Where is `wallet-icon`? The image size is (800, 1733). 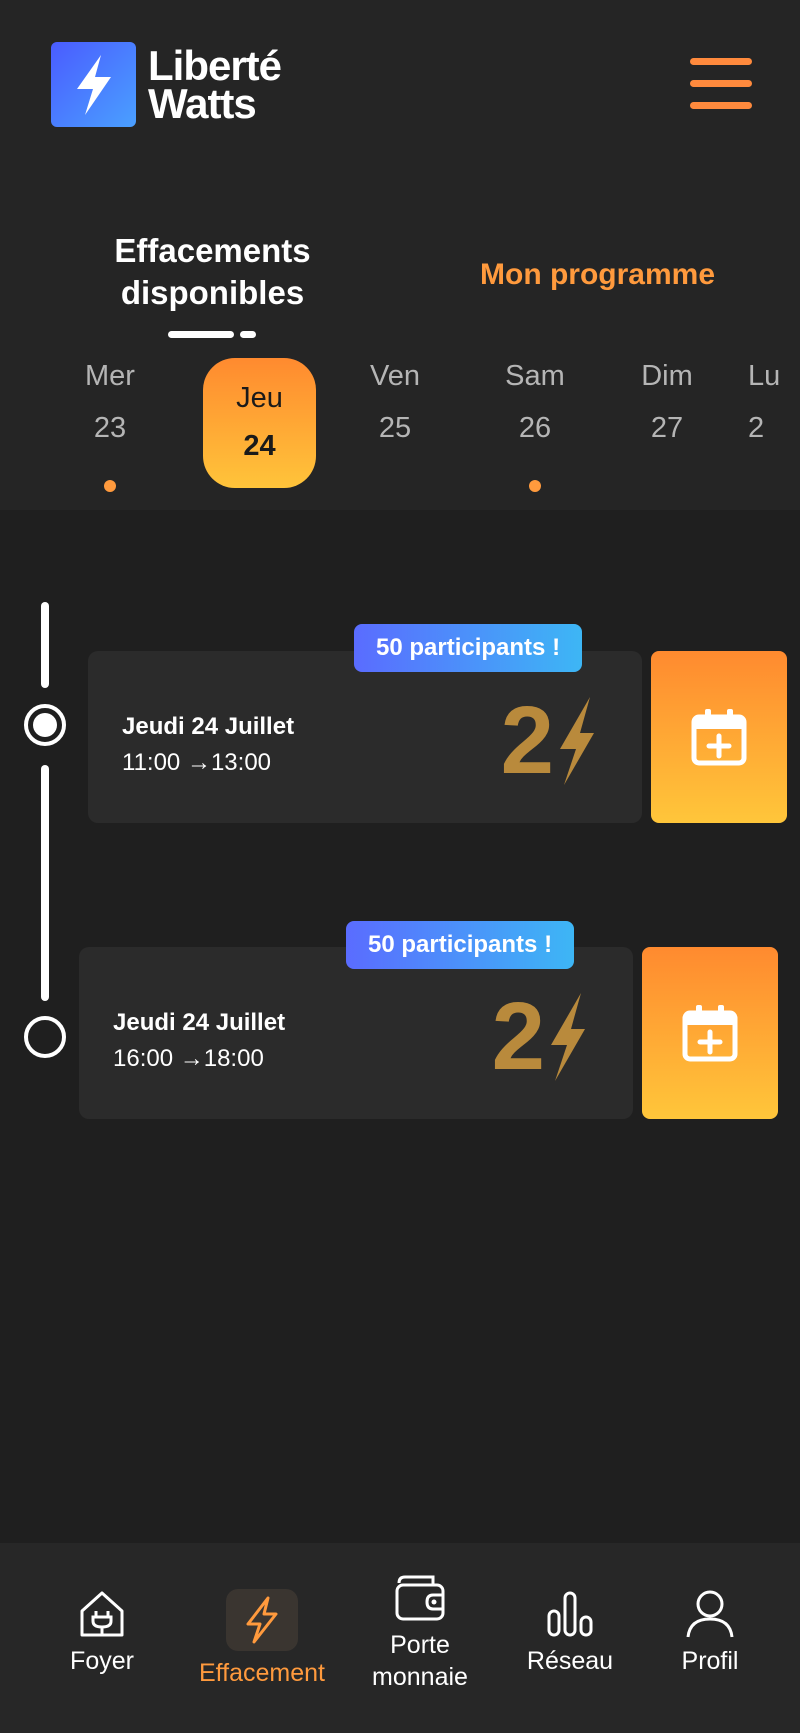 wallet-icon is located at coordinates (420, 1598).